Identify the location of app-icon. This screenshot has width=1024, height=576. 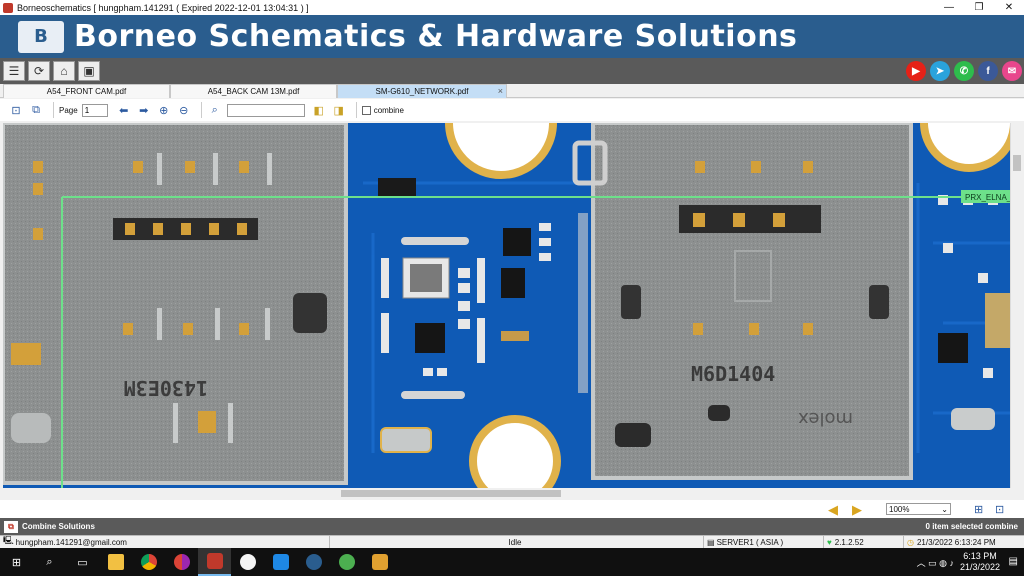
(8, 7).